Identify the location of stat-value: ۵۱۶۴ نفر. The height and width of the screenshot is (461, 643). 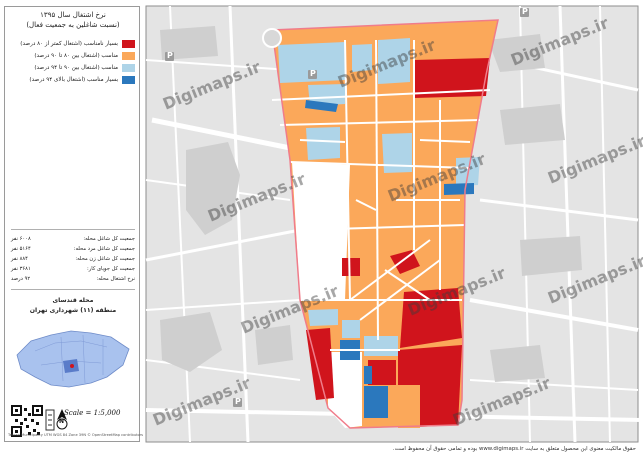
(21, 249).